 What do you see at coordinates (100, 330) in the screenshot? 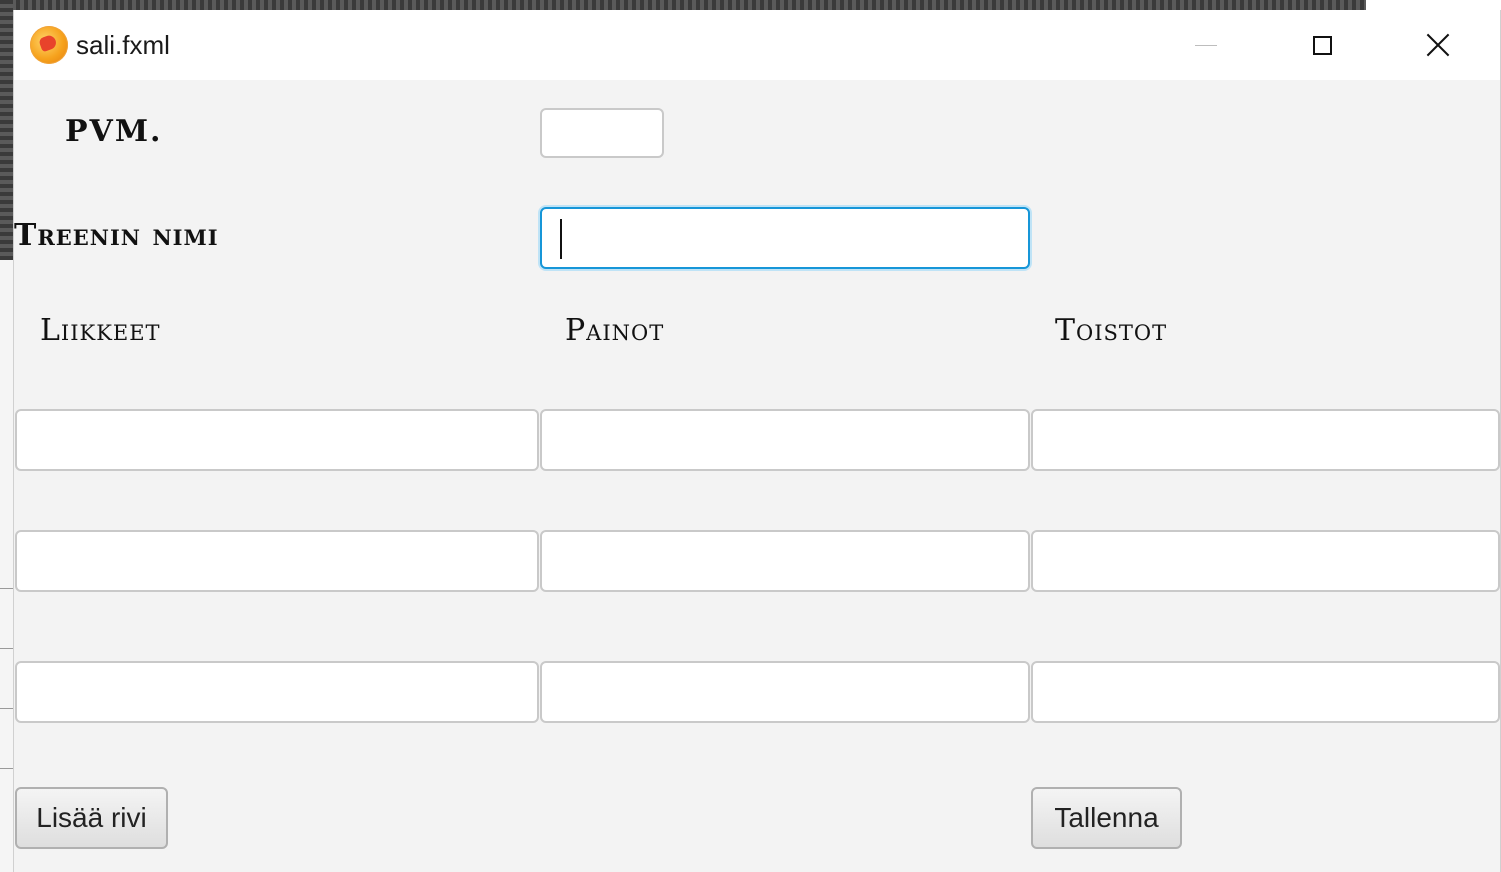
I see `column-header-exercises: Liikkeet` at bounding box center [100, 330].